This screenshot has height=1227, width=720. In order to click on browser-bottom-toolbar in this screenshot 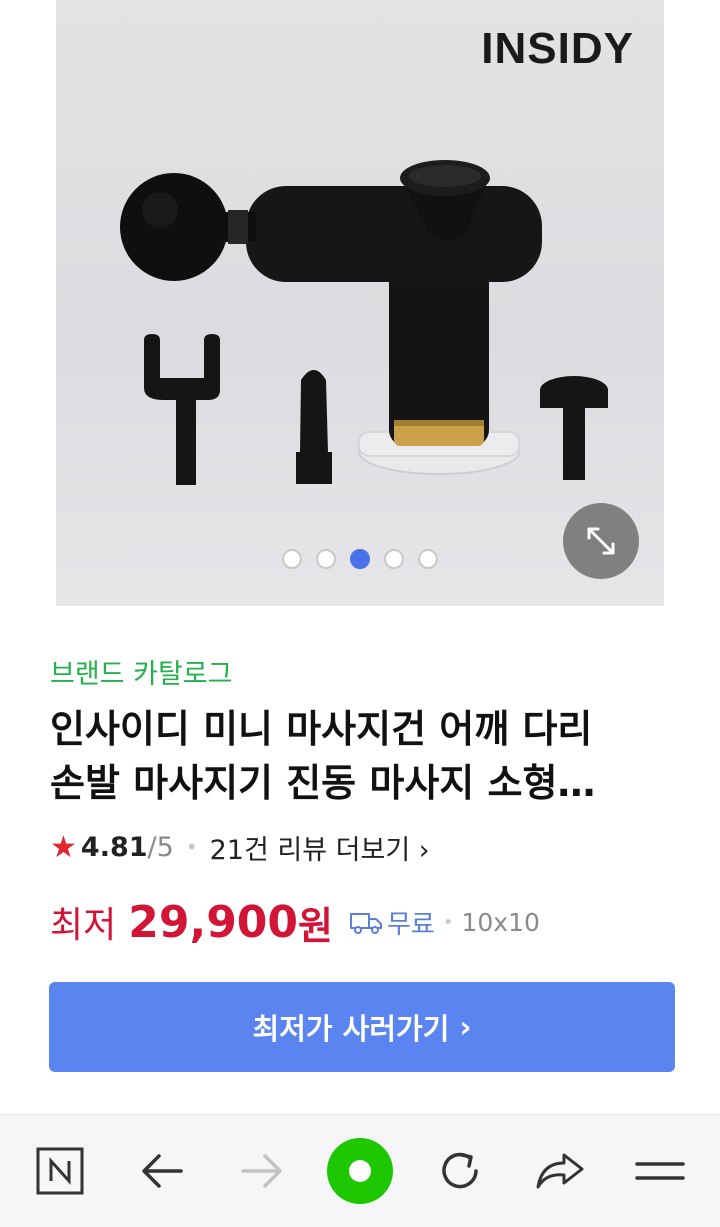, I will do `click(360, 1170)`.